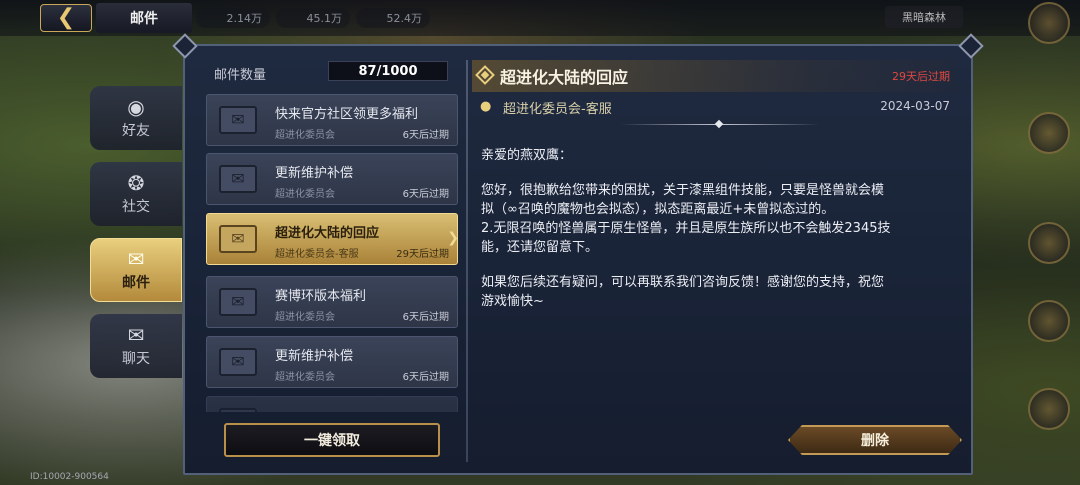 The width and height of the screenshot is (1080, 485). Describe the element at coordinates (136, 106) in the screenshot. I see `pin-icon: ◉` at that location.